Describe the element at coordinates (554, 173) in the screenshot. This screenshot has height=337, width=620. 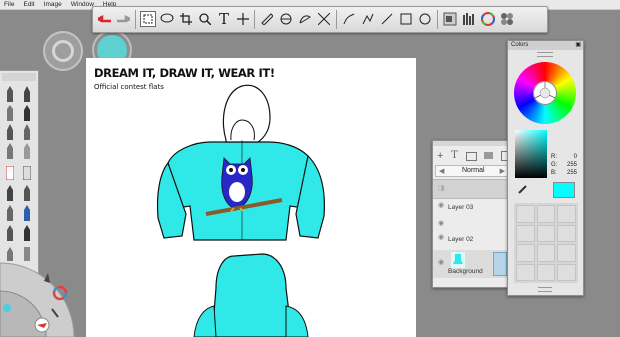
I see `b-label: B:` at that location.